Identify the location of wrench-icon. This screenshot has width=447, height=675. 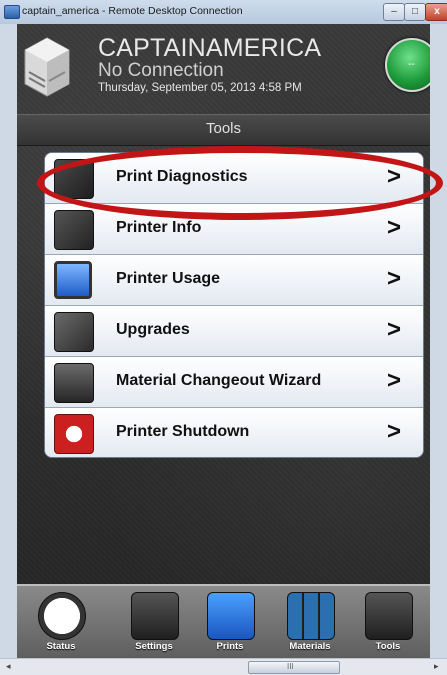
(74, 332).